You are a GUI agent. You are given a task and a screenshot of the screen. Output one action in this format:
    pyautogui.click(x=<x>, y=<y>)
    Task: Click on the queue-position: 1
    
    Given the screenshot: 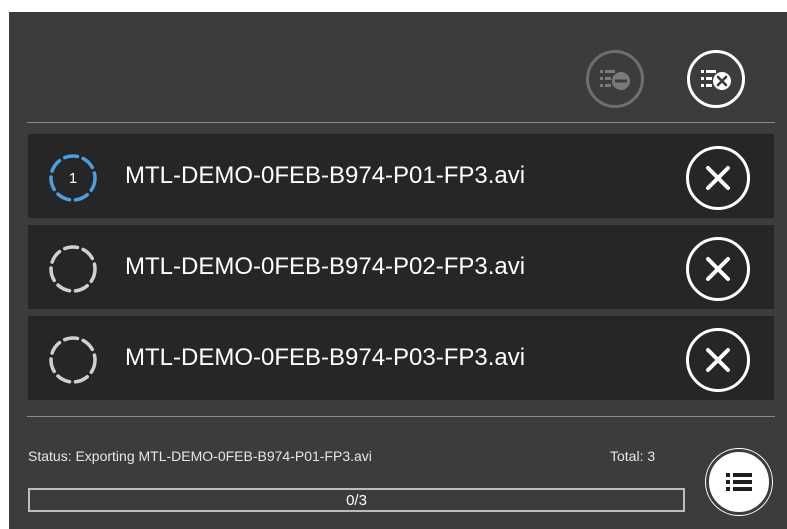 What is the action you would take?
    pyautogui.click(x=73, y=178)
    